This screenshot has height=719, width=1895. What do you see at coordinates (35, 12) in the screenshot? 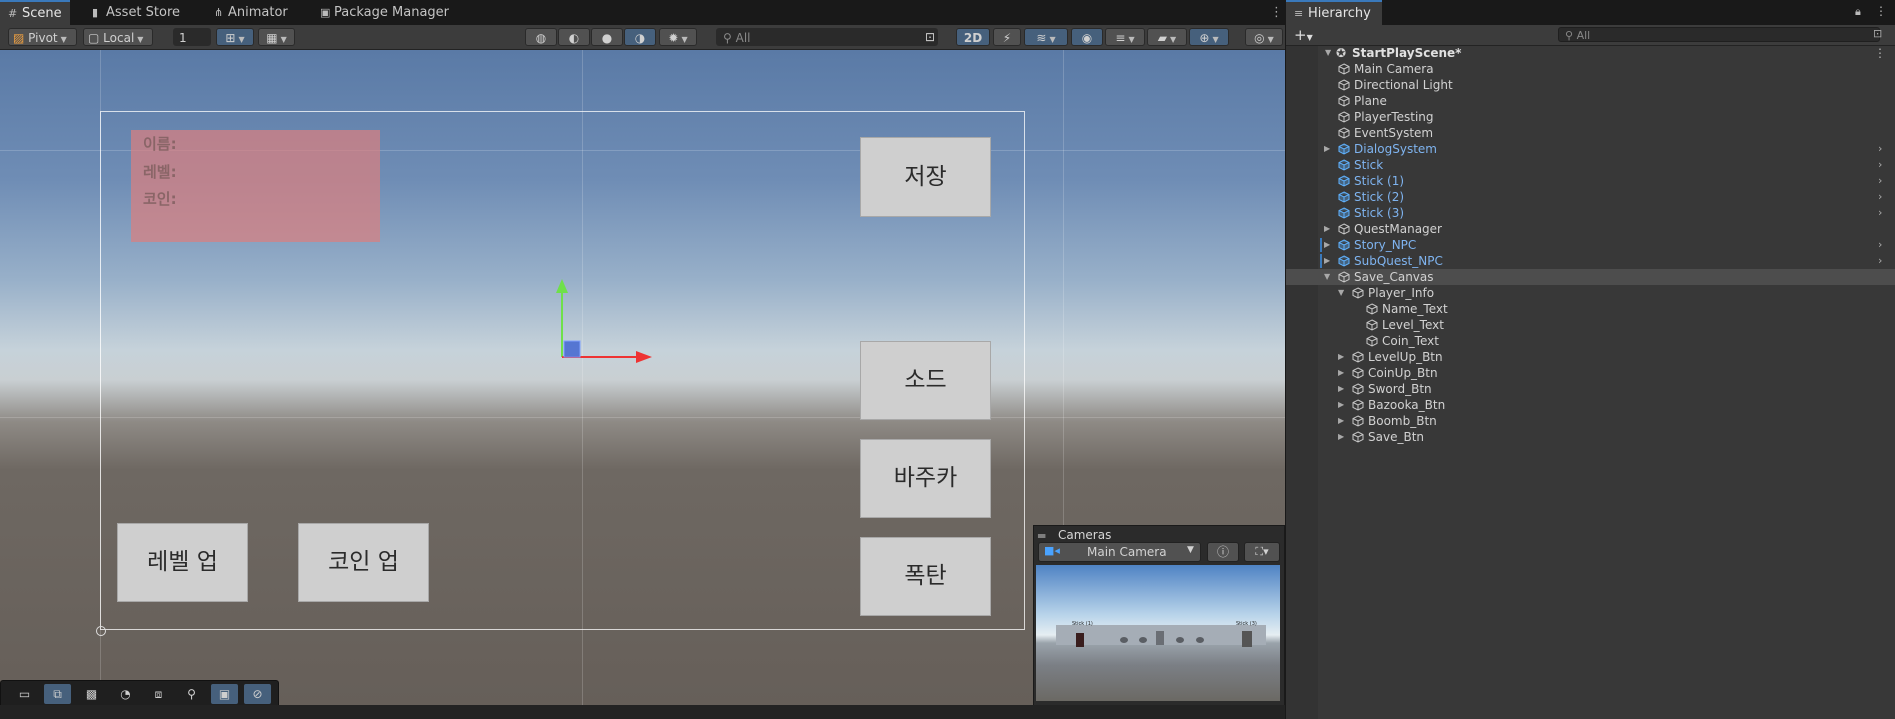
I see `tab-scene: # Scene` at bounding box center [35, 12].